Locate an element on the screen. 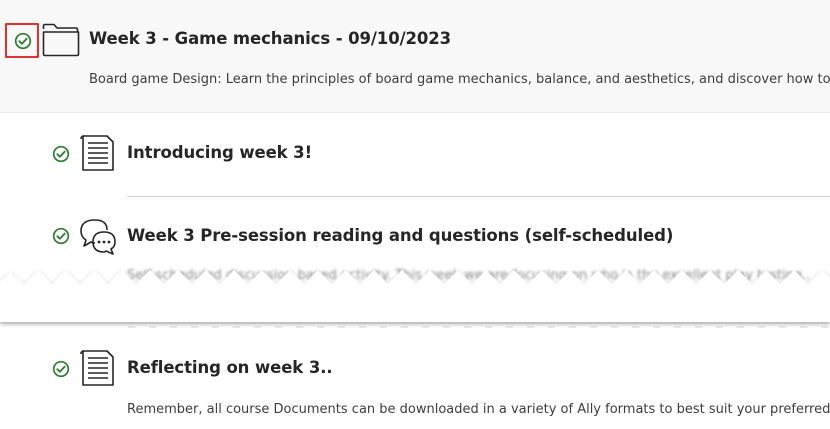 The image size is (830, 429). discussion-icon is located at coordinates (97, 236).